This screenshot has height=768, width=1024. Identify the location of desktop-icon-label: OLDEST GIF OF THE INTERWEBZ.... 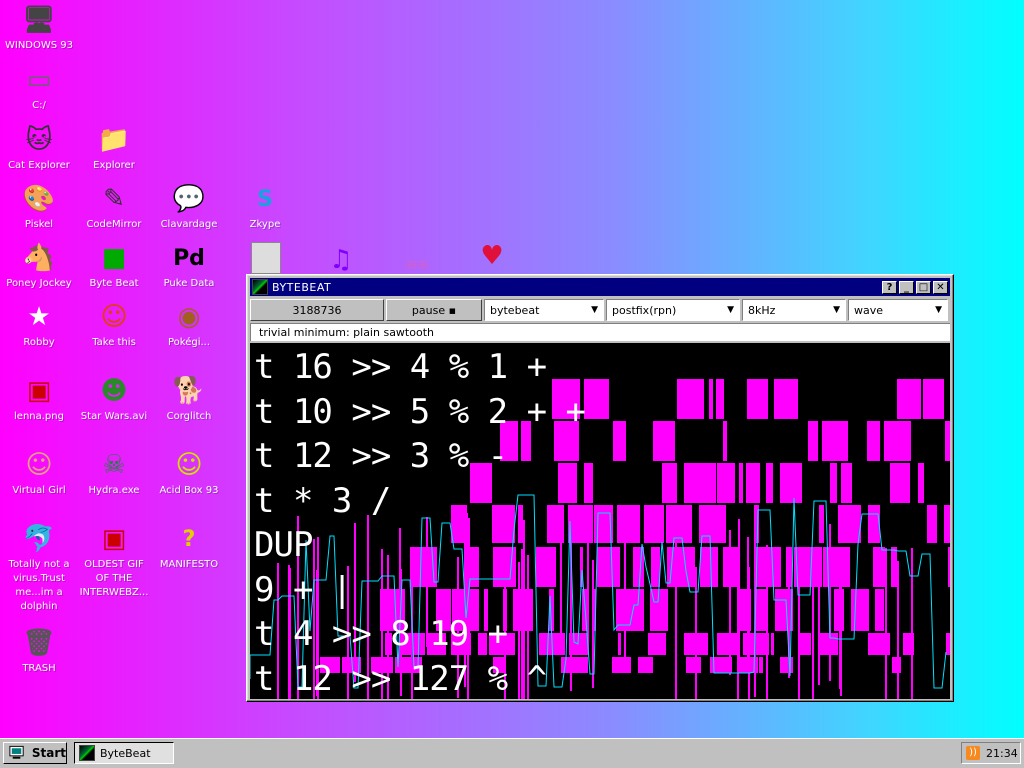
(114, 578).